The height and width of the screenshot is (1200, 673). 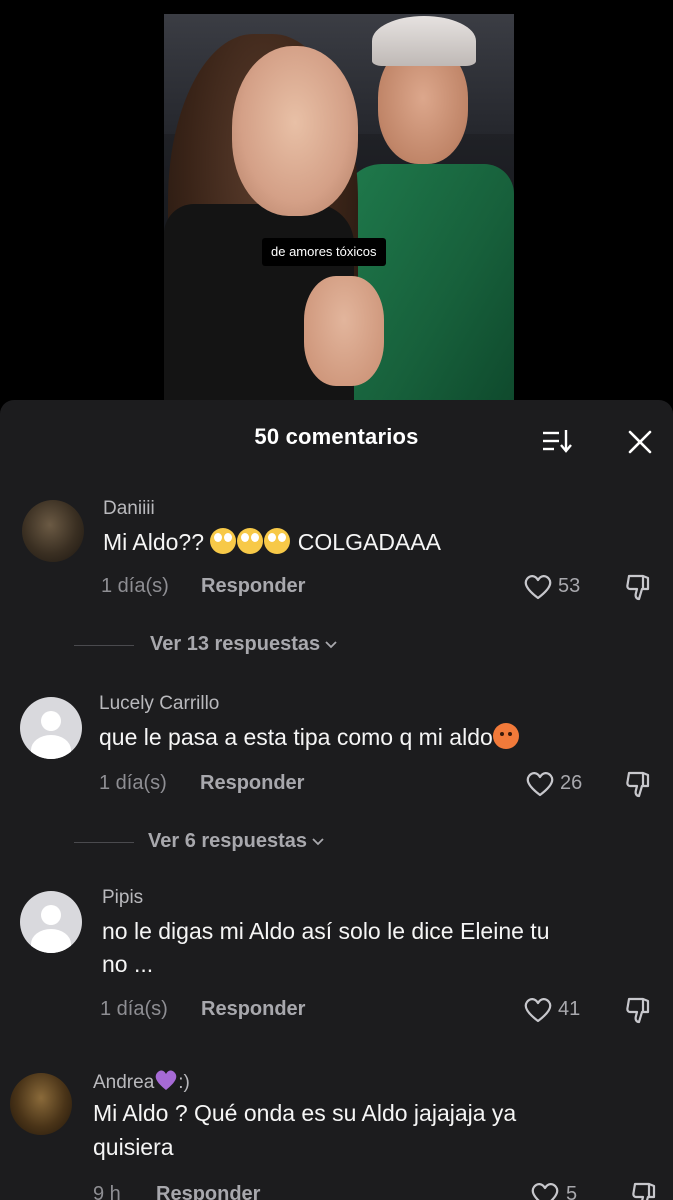 I want to click on close-icon, so click(x=640, y=442).